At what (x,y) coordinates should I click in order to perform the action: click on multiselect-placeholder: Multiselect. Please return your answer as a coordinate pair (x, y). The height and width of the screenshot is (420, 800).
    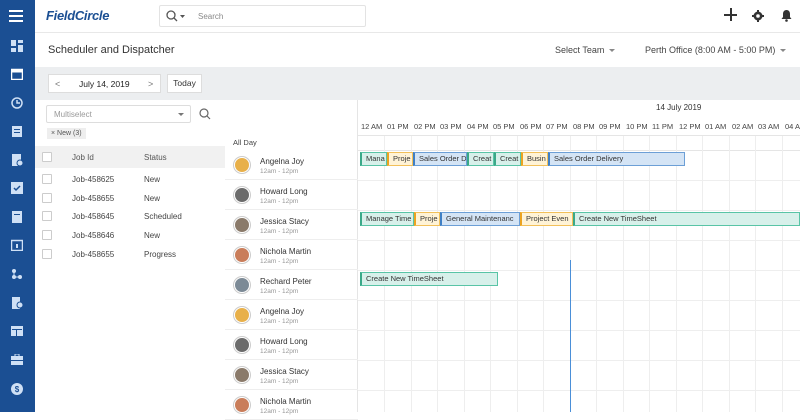
    Looking at the image, I should click on (73, 114).